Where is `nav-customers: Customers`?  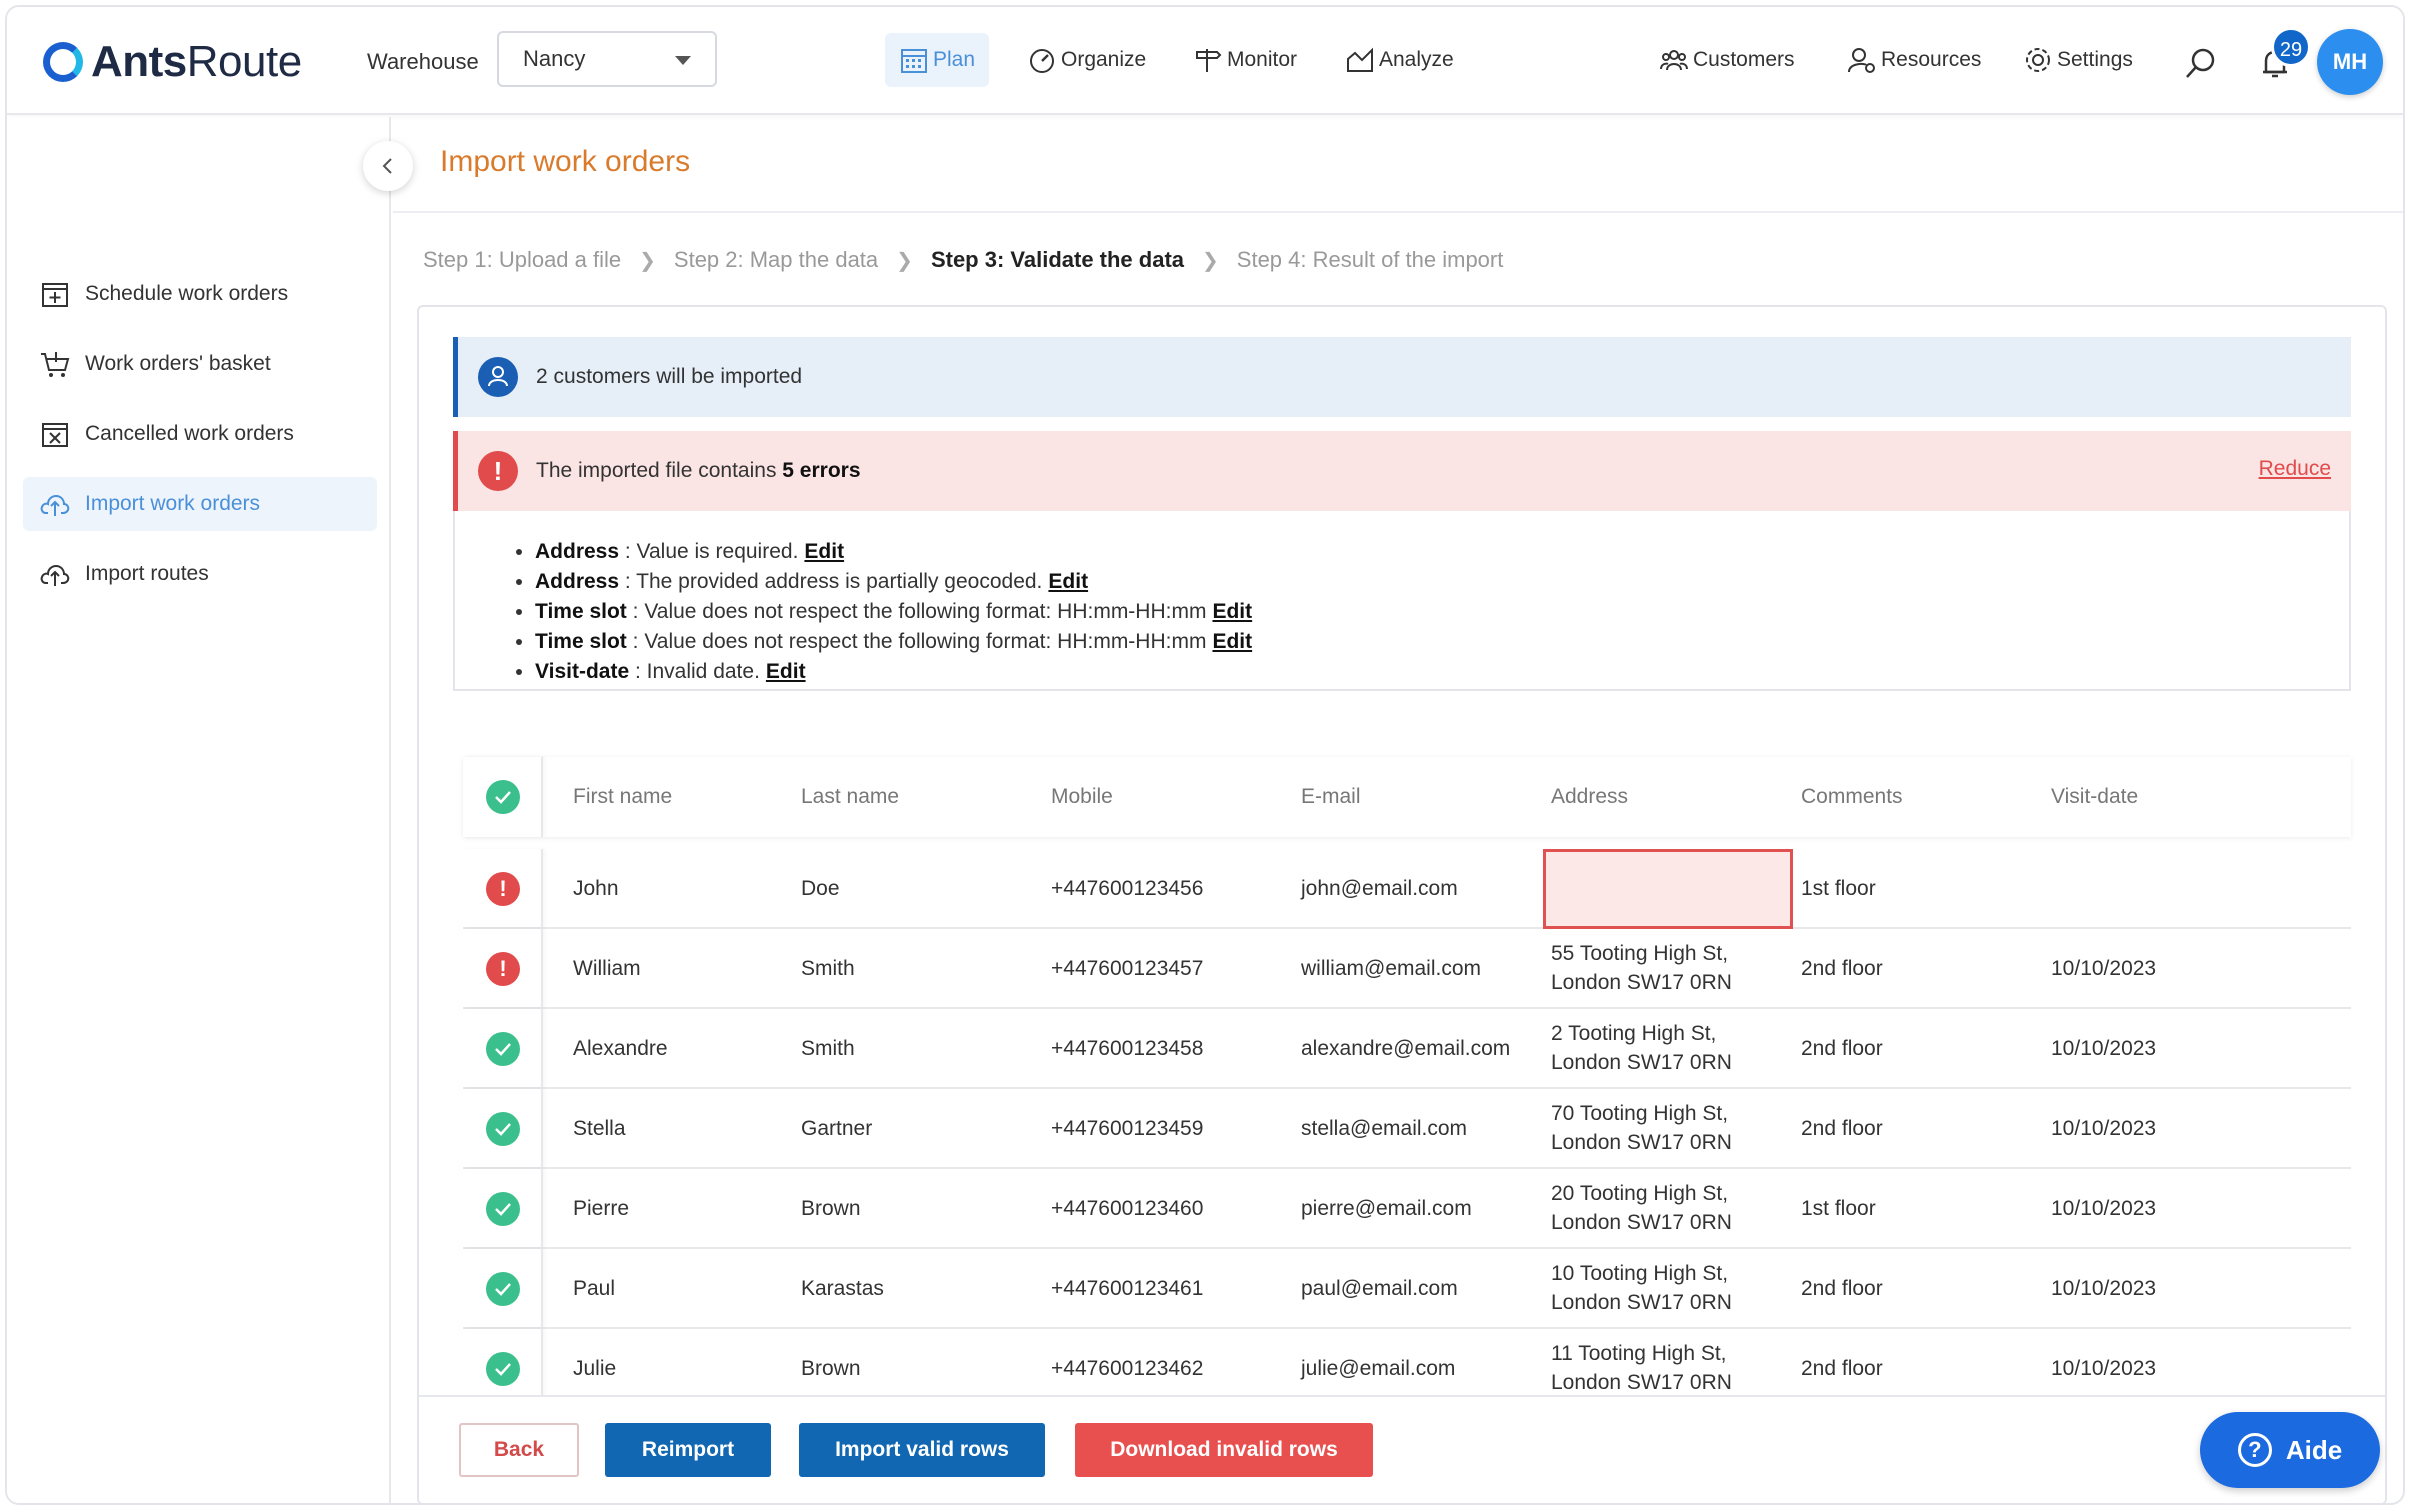
nav-customers: Customers is located at coordinates (1727, 60).